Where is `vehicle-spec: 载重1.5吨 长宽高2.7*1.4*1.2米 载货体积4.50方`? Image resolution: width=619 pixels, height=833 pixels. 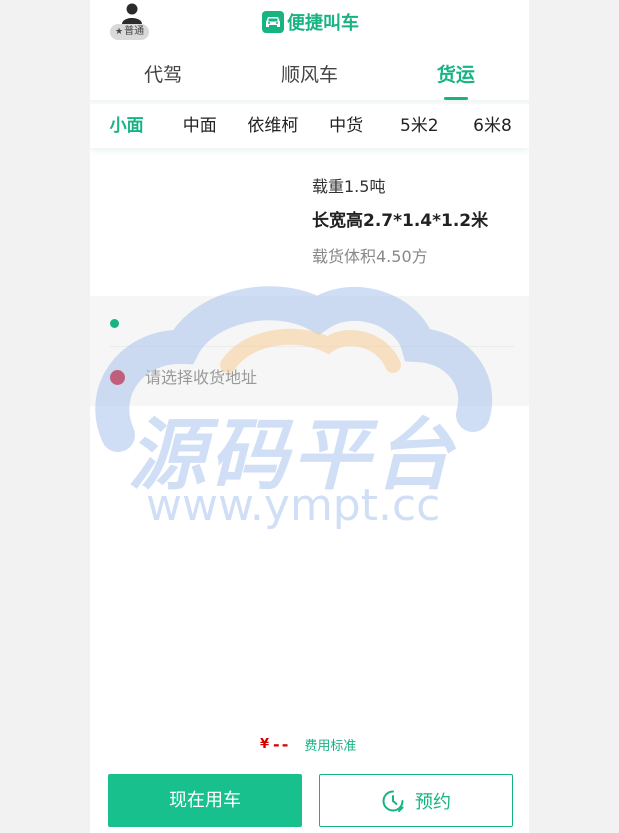
vehicle-spec: 载重1.5吨 长宽高2.7*1.4*1.2米 载货体积4.50方 is located at coordinates (400, 223).